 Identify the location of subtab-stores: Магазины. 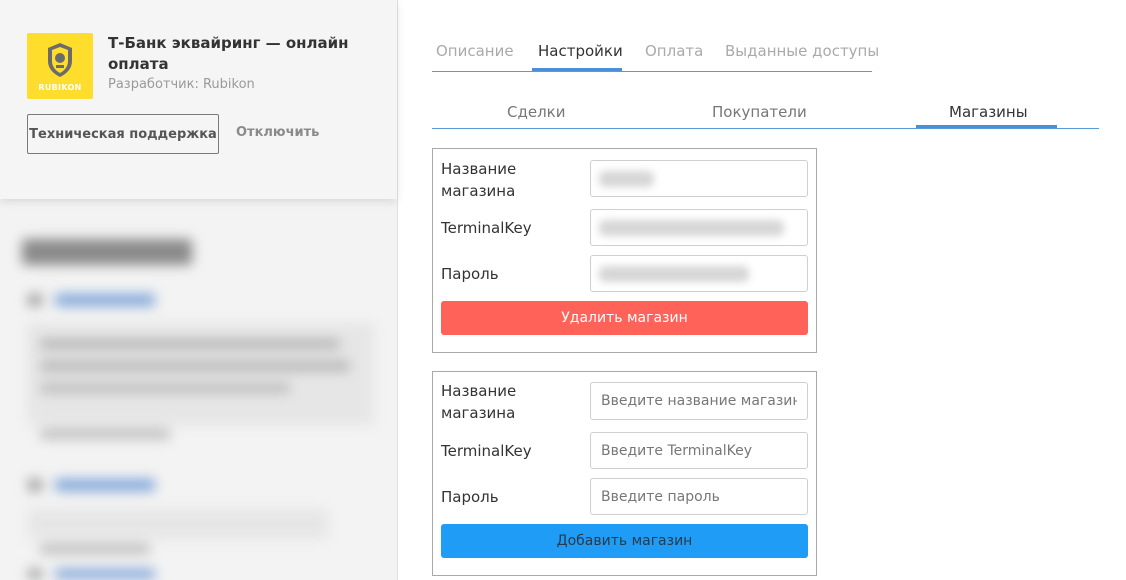
(988, 112).